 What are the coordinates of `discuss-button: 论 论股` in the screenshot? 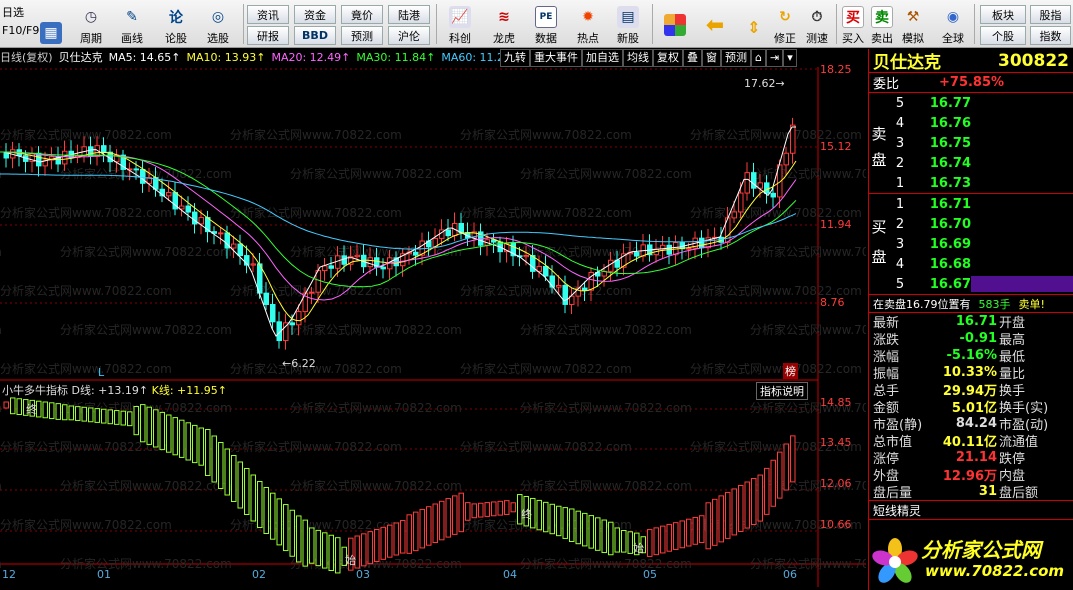 It's located at (176, 24).